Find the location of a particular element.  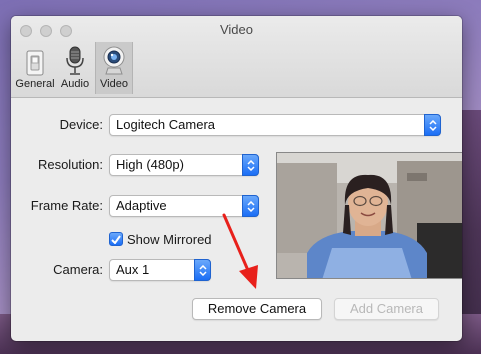

camera-preview is located at coordinates (369, 215).